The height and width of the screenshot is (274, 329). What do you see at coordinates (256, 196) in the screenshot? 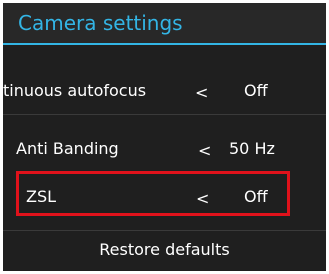
I see `setting-value-zsl: Off` at bounding box center [256, 196].